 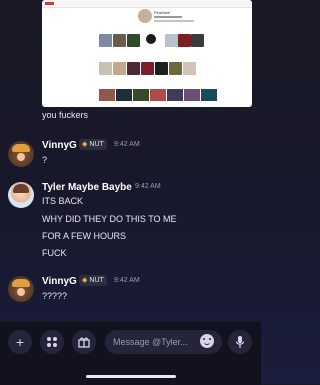 I want to click on voice-button, so click(x=240, y=342).